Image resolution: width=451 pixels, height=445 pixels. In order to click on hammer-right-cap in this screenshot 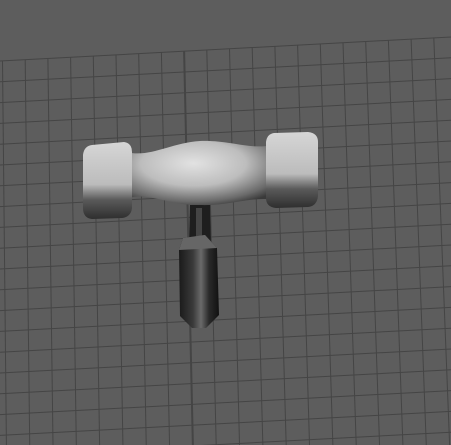, I will do `click(292, 170)`.